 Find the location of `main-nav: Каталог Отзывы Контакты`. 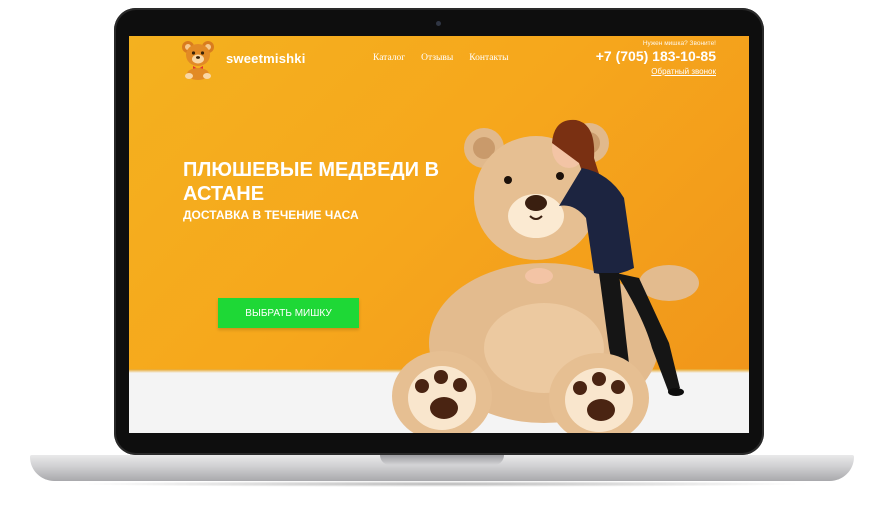

main-nav: Каталог Отзывы Контакты is located at coordinates (441, 58).